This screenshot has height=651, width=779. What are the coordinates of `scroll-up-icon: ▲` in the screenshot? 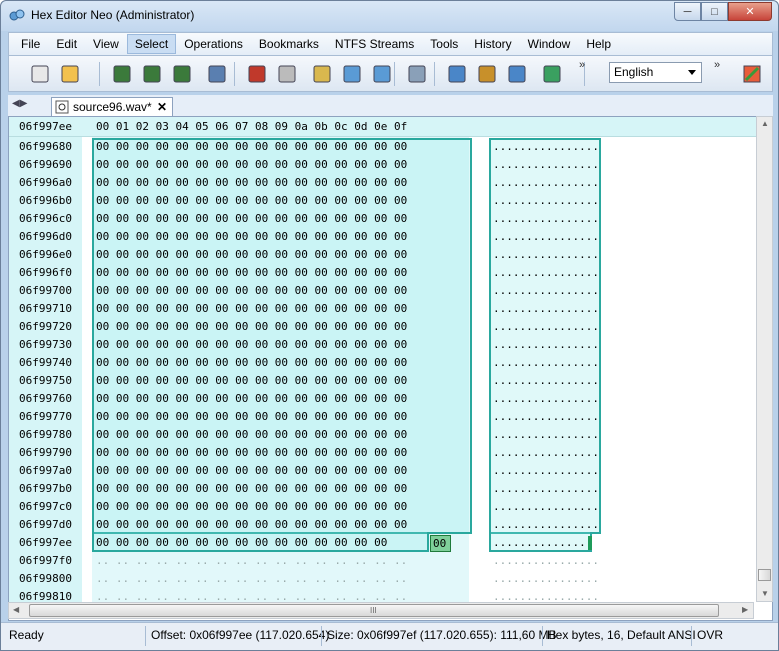 It's located at (765, 123).